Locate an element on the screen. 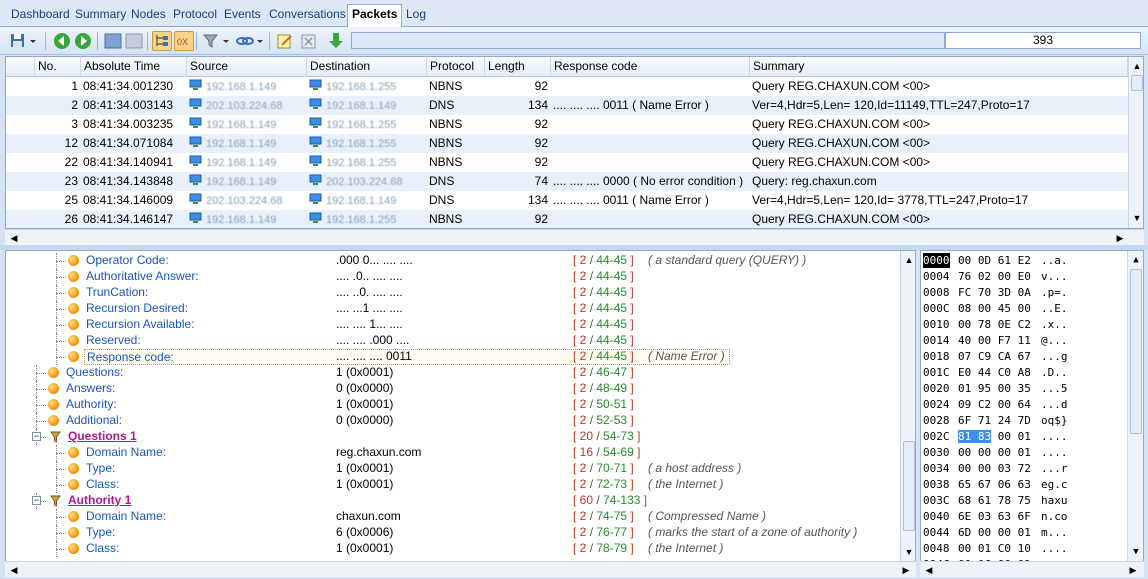  field-label: Class: is located at coordinates (102, 549).